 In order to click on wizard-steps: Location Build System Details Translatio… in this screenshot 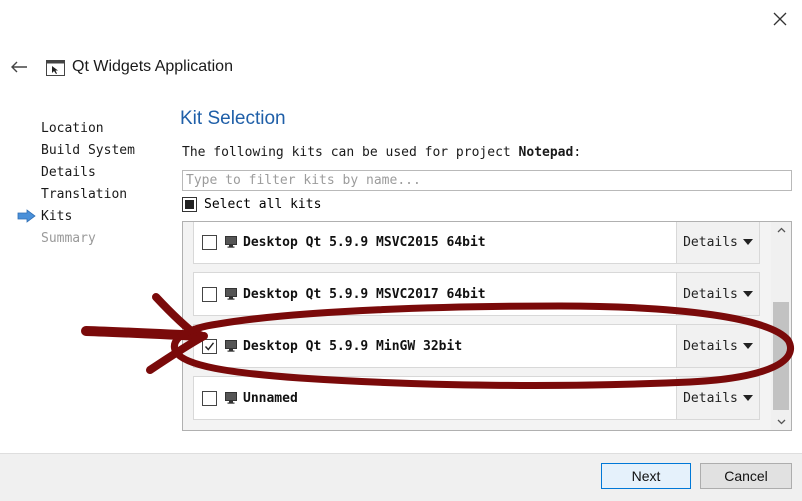, I will do `click(76, 187)`.